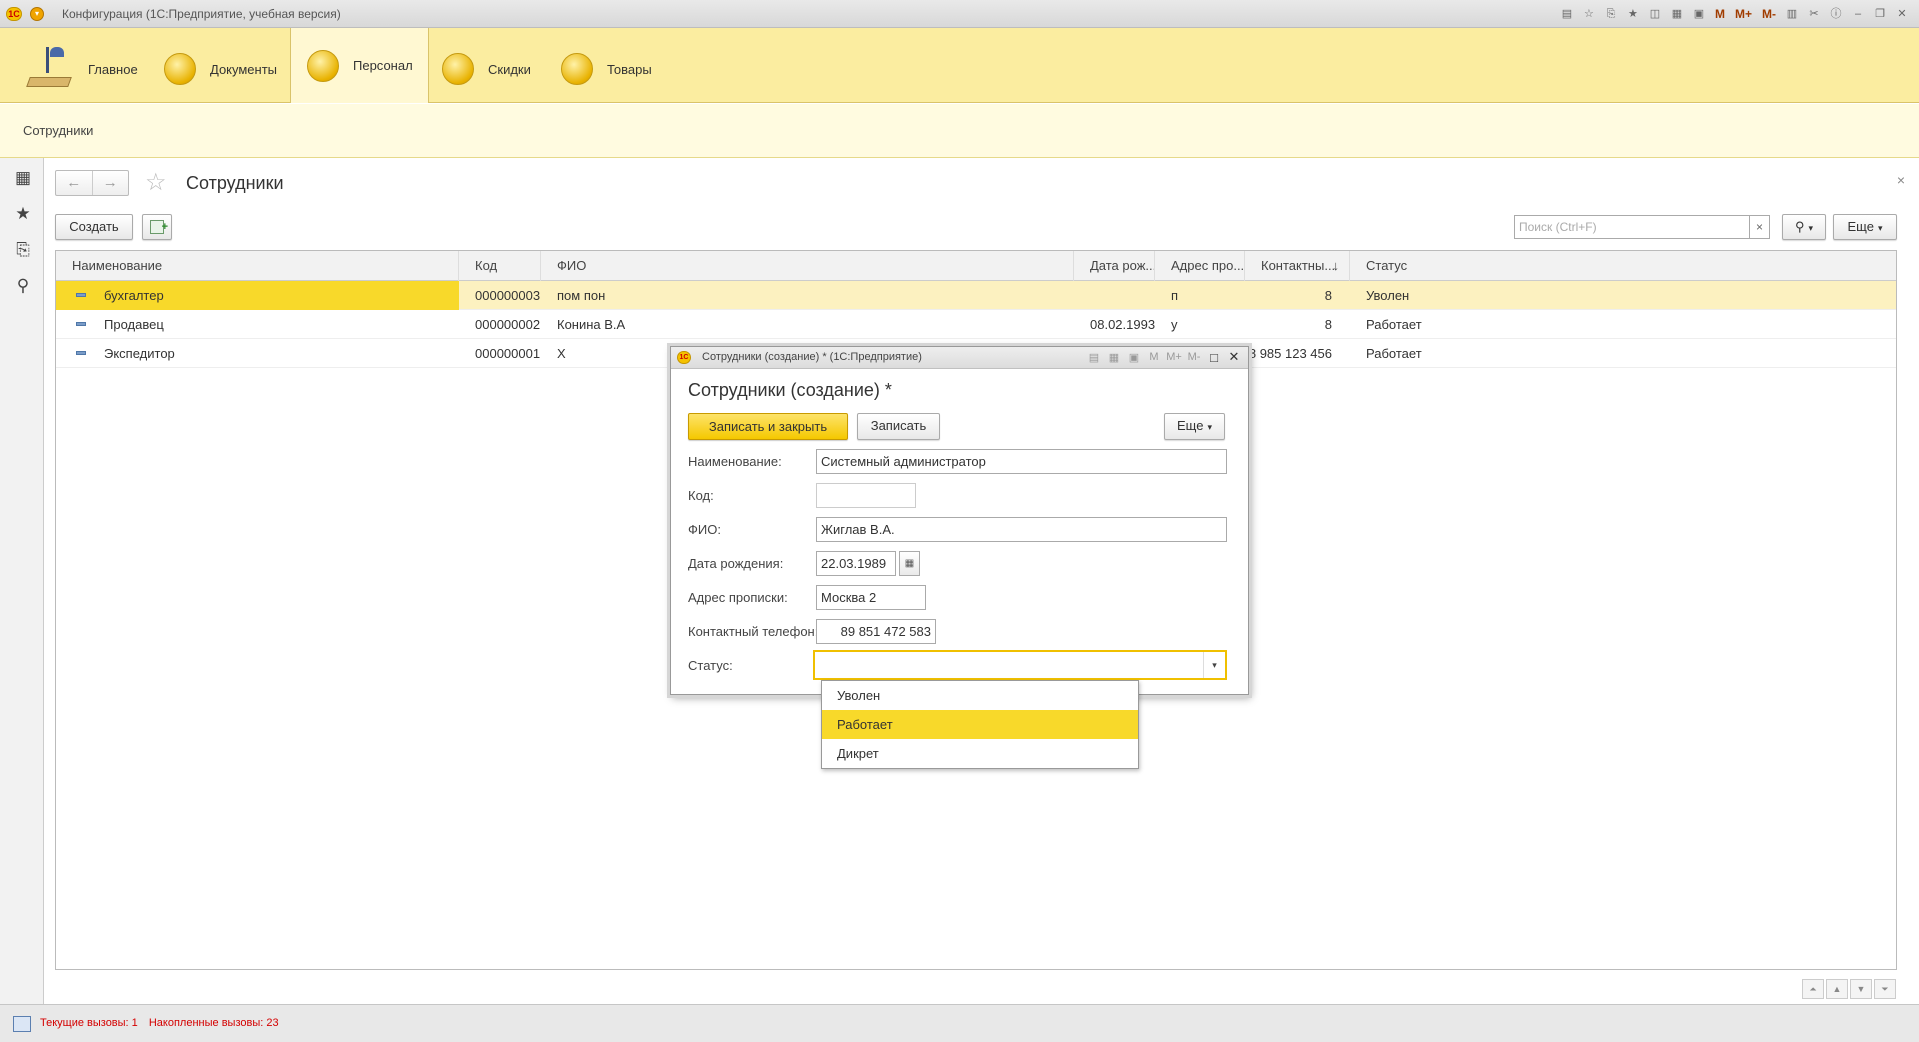 This screenshot has height=1042, width=1919. What do you see at coordinates (383, 65) in the screenshot?
I see `section-label: Персонал` at bounding box center [383, 65].